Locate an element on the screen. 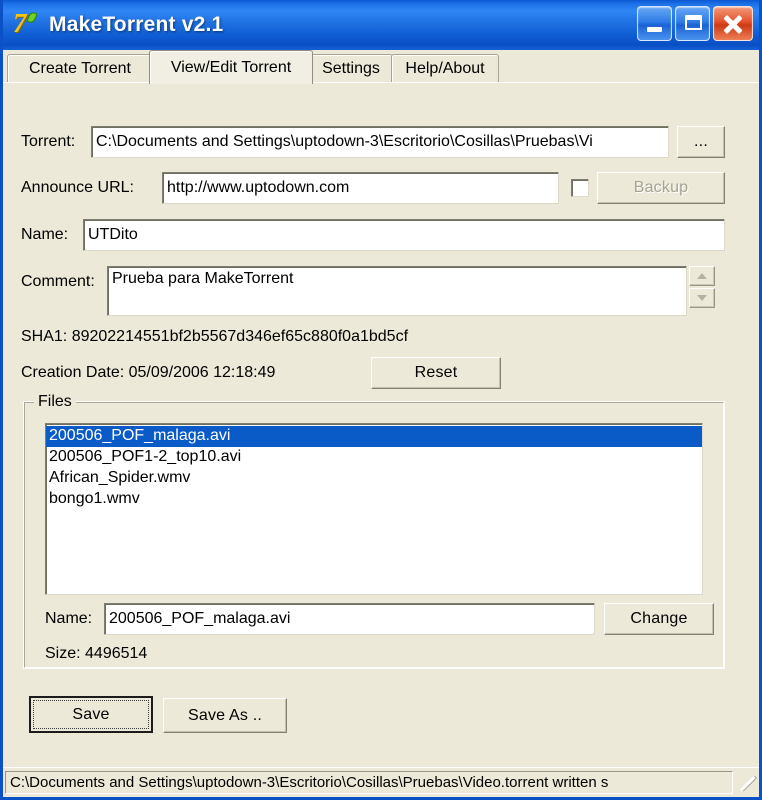  comment-input: Prueba para MakeTorrent is located at coordinates (397, 291).